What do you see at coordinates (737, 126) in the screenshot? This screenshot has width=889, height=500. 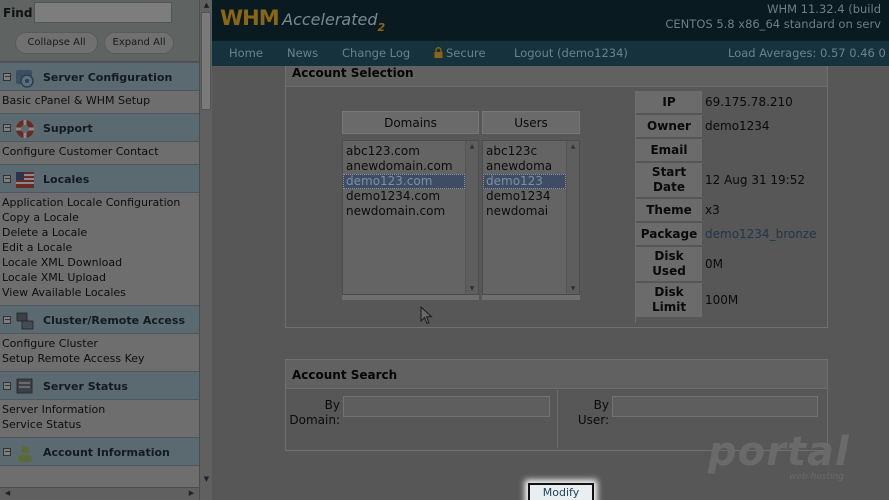 I see `info-value: demo1234` at bounding box center [737, 126].